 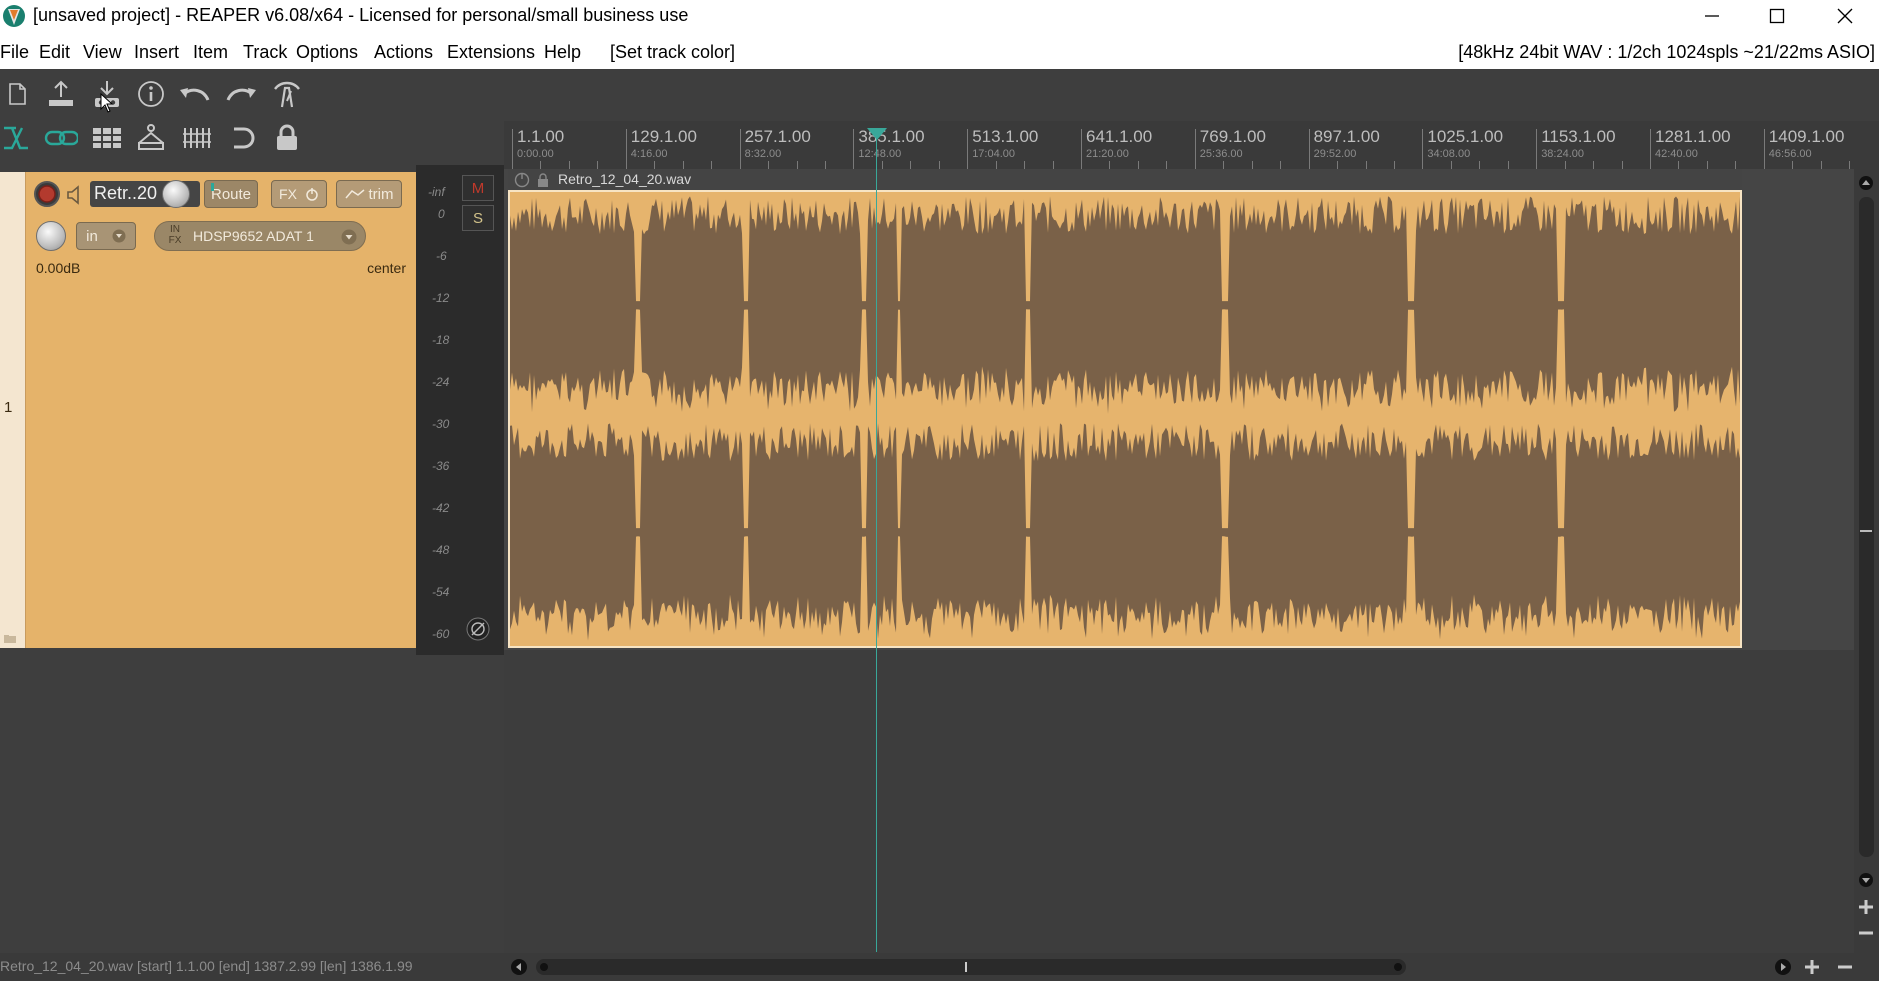 What do you see at coordinates (403, 52) in the screenshot?
I see `menu-actions: Actions` at bounding box center [403, 52].